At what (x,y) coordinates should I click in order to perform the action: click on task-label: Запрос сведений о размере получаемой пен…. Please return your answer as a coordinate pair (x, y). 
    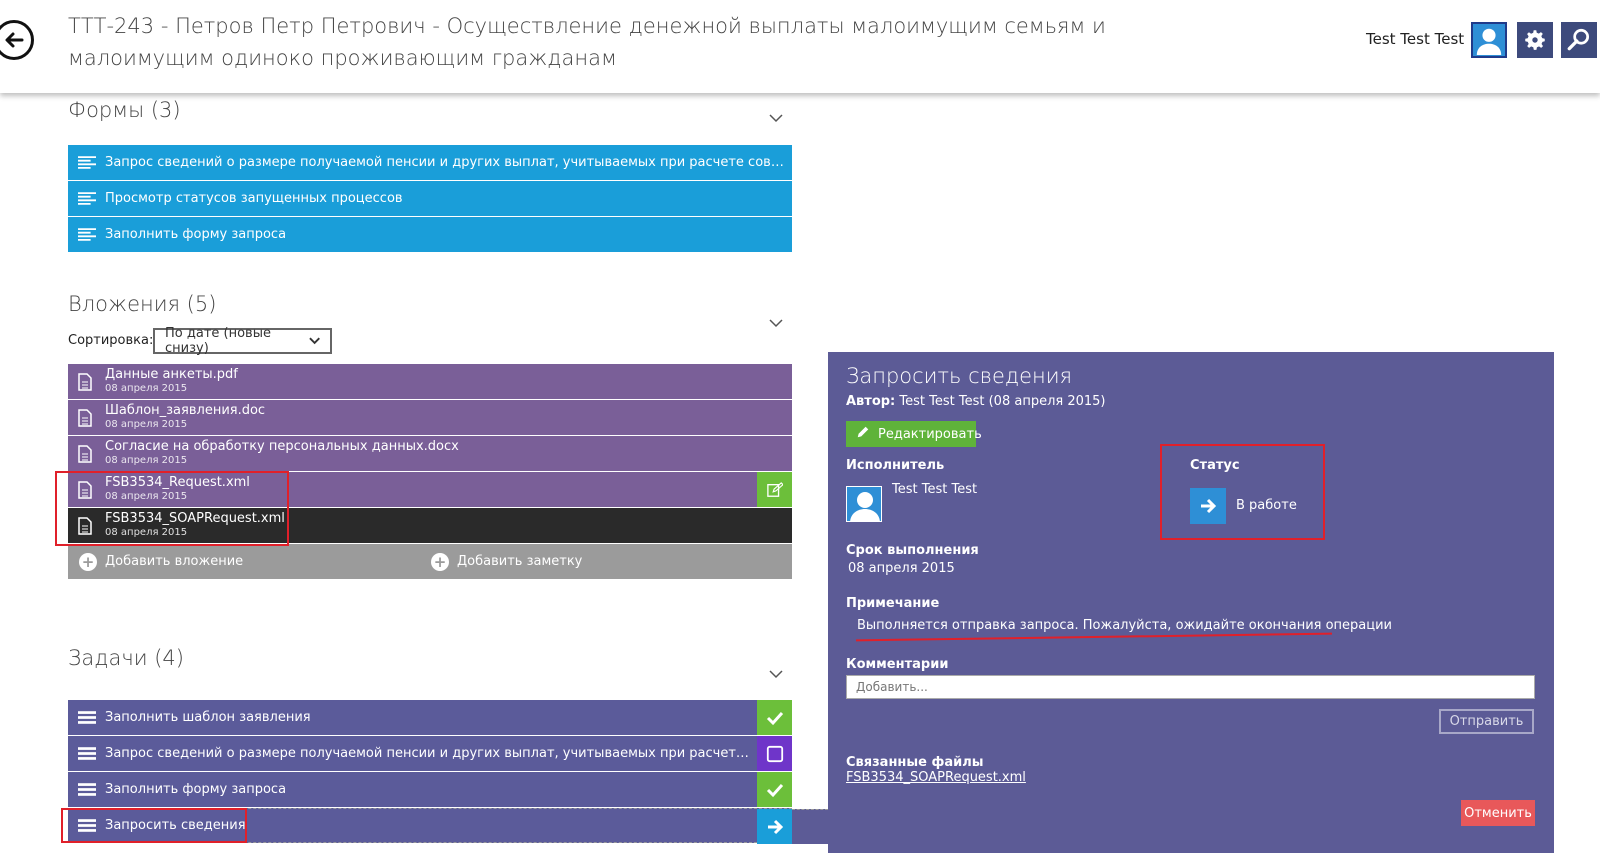
    Looking at the image, I should click on (448, 753).